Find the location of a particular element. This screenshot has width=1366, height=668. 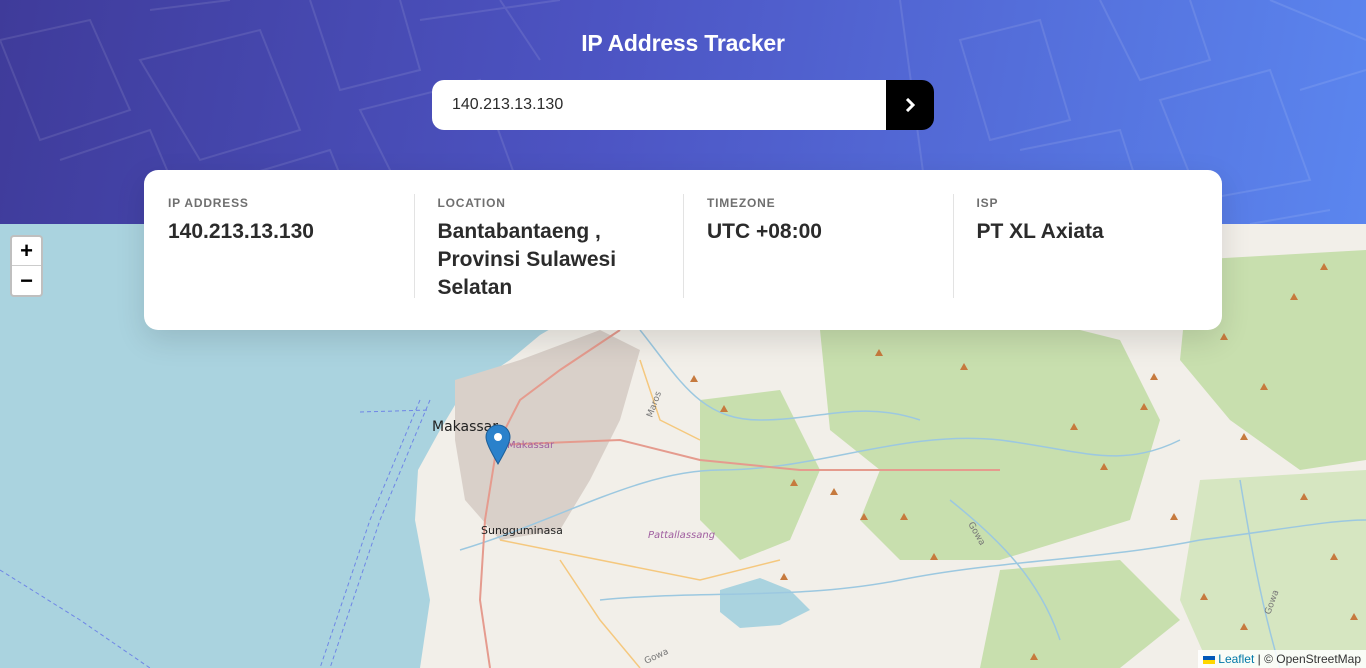

stat-label: ISP is located at coordinates (987, 203).